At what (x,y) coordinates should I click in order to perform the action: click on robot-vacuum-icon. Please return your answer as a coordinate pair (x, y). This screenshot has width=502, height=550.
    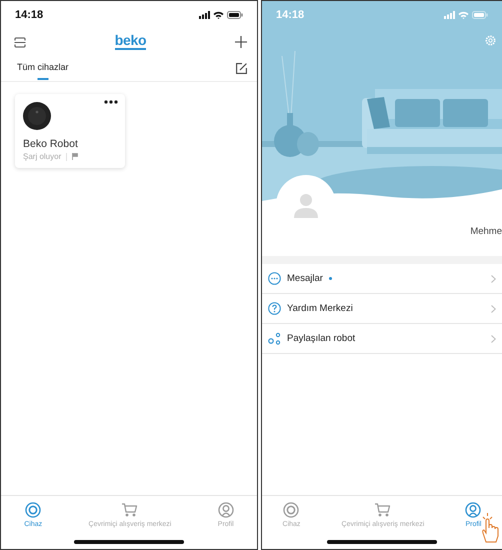
    Looking at the image, I should click on (37, 116).